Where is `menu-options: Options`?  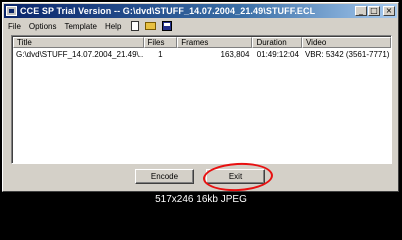
menu-options: Options is located at coordinates (43, 26).